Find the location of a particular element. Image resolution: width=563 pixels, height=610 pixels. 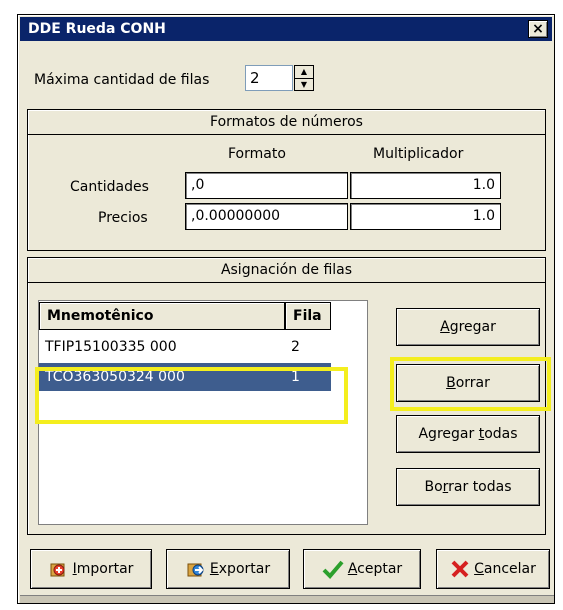

export-button: Exportar is located at coordinates (228, 569).